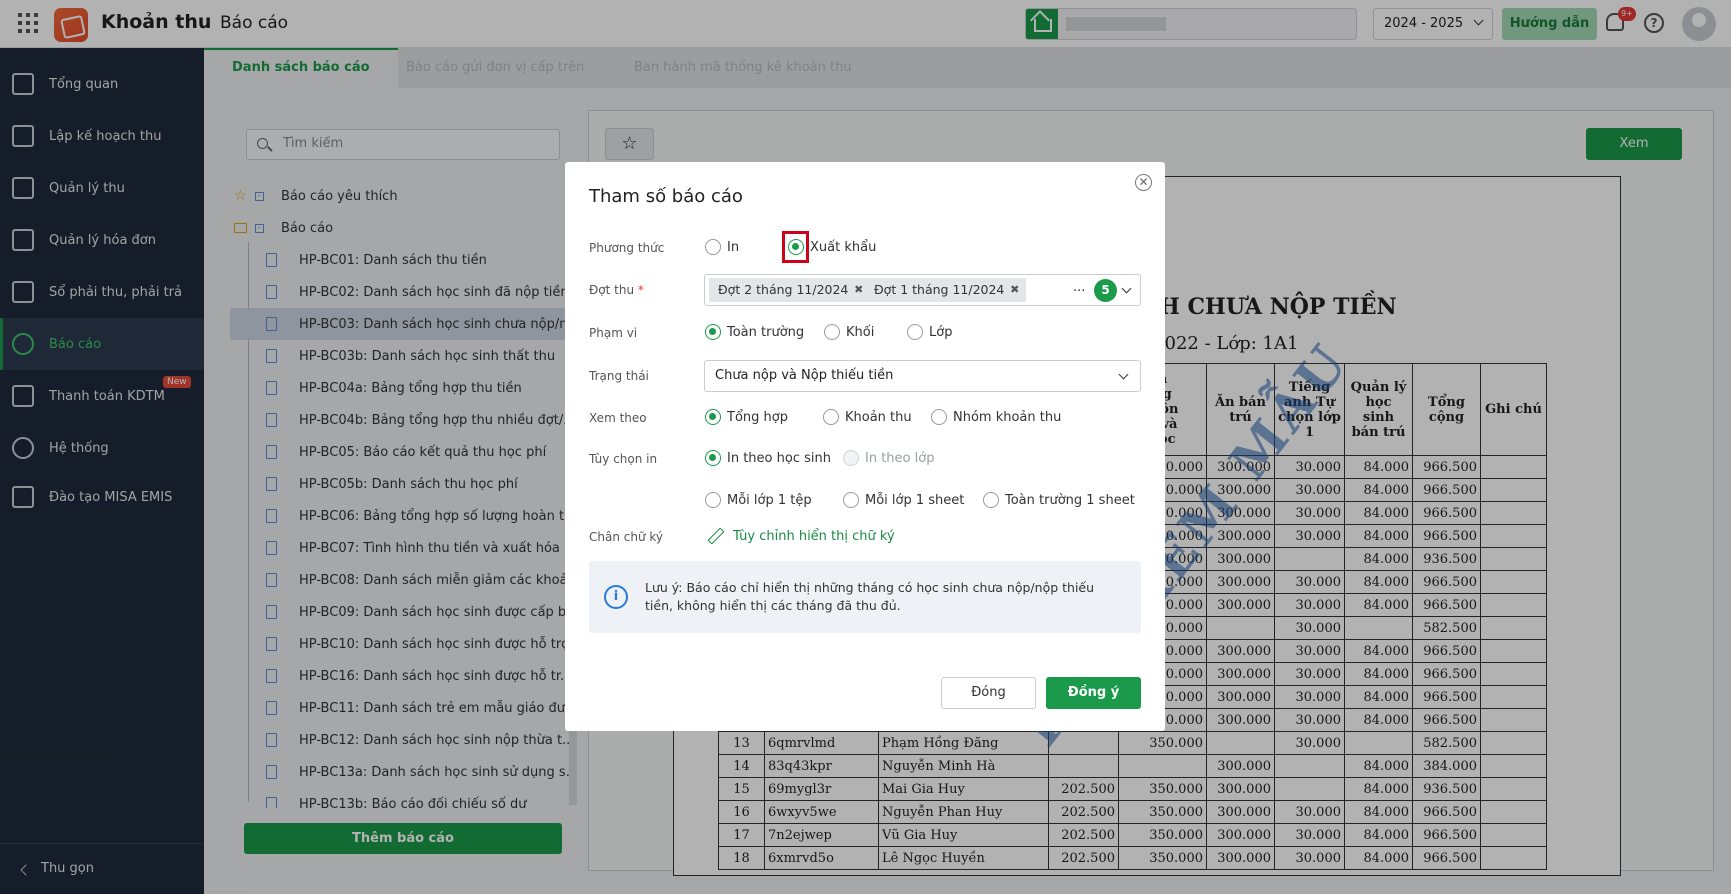  I want to click on view-summary-radio: Tổng hợp, so click(746, 417).